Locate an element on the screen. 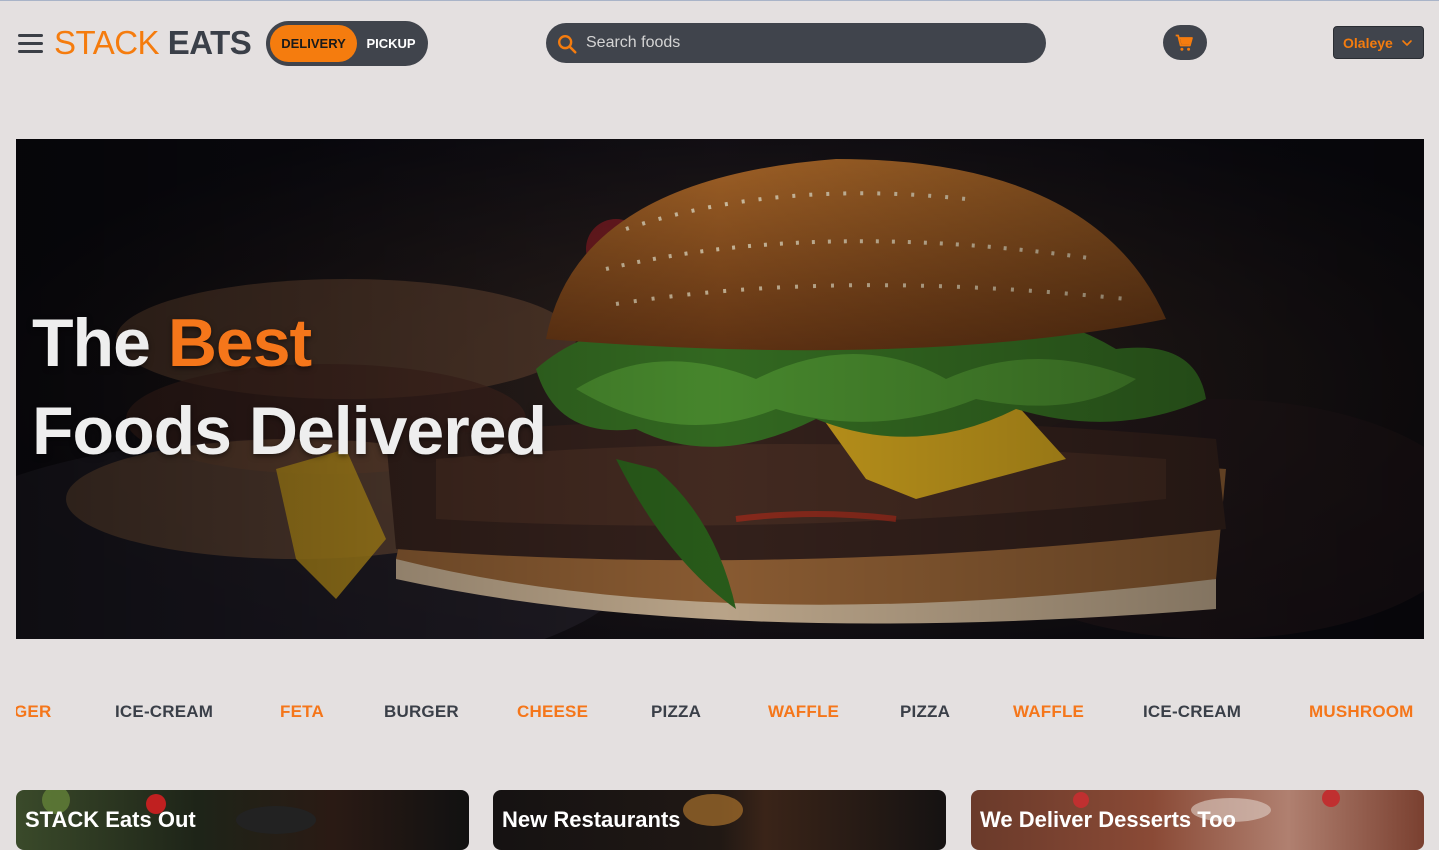  logo-stack: STACK is located at coordinates (107, 42).